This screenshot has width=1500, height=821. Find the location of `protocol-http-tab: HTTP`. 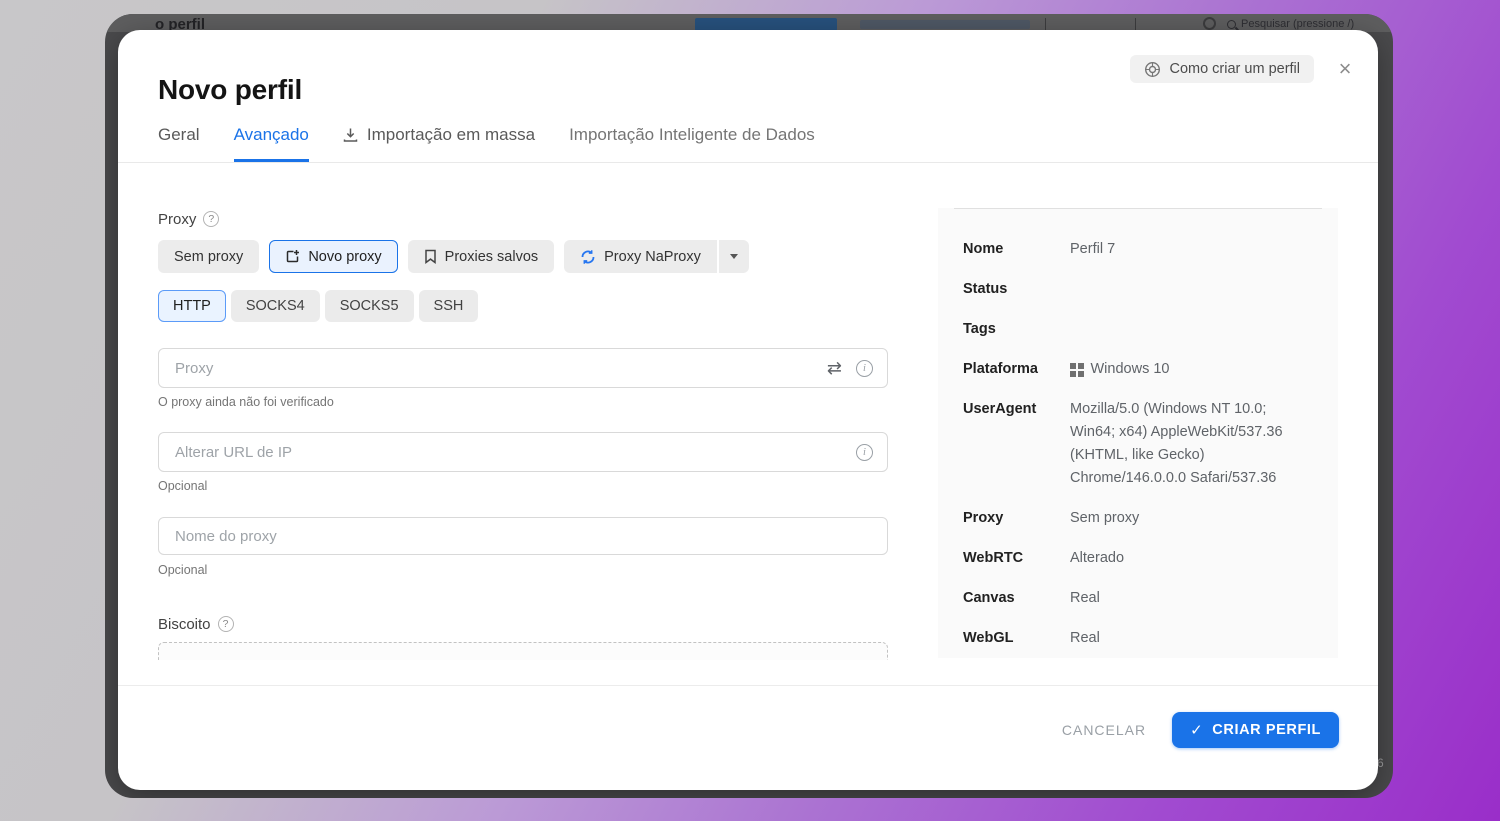

protocol-http-tab: HTTP is located at coordinates (192, 306).